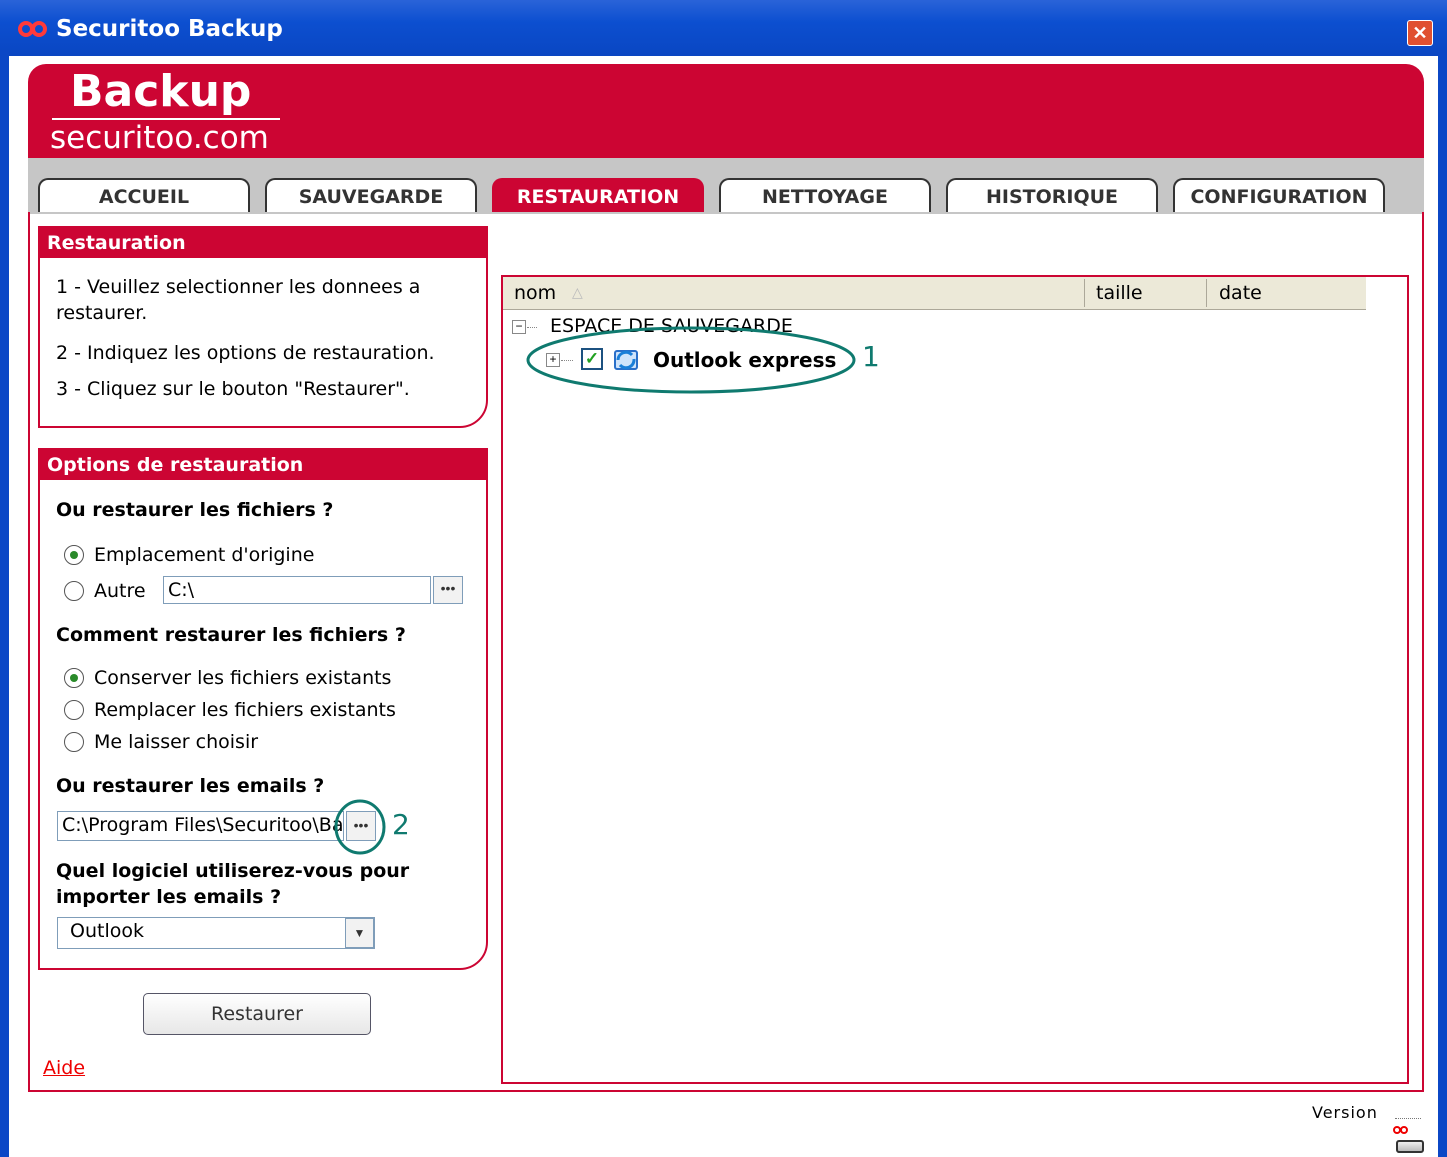  Describe the element at coordinates (1408, 1111) in the screenshot. I see `version-number` at that location.